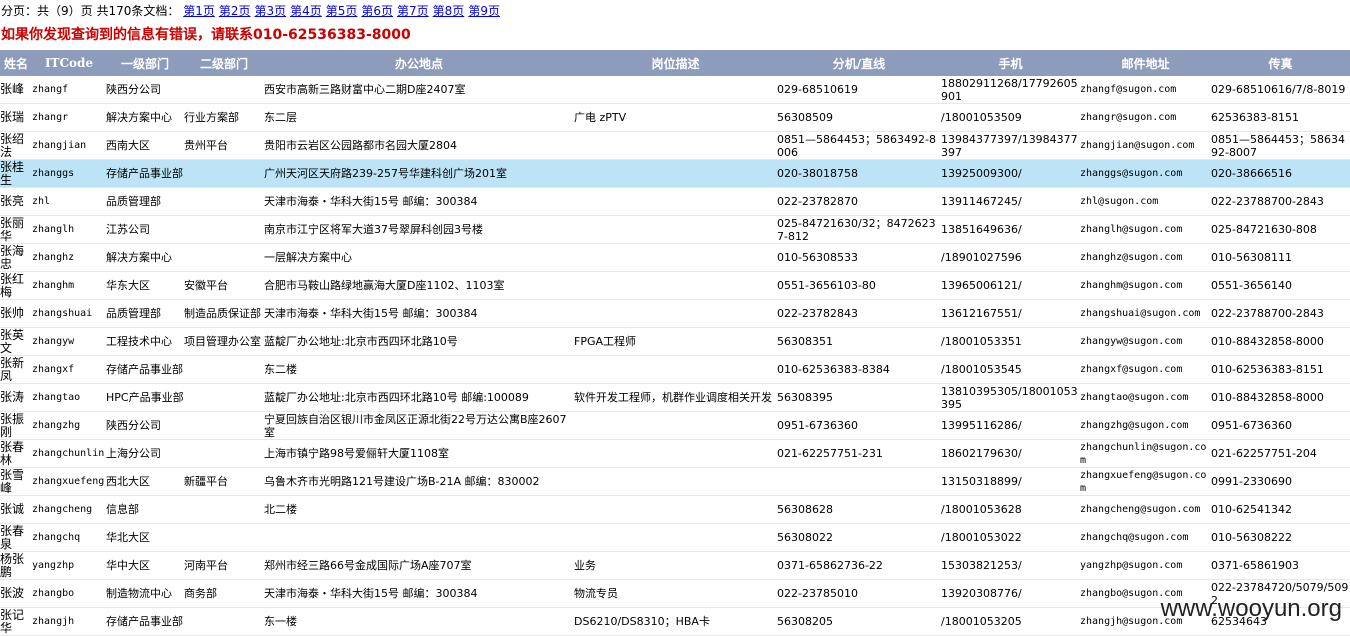  I want to click on page-link-7: 第7页, so click(413, 11).